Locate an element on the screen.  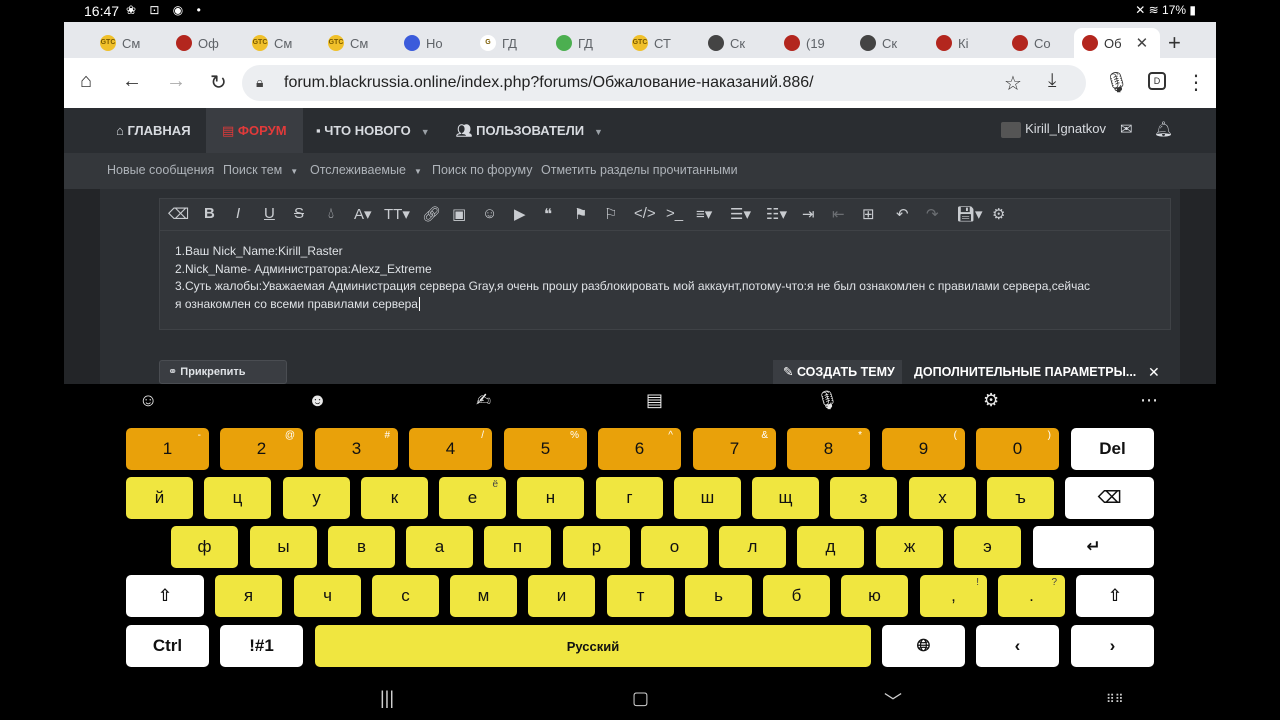
tab-switcher-icon: D is located at coordinates (1157, 81).